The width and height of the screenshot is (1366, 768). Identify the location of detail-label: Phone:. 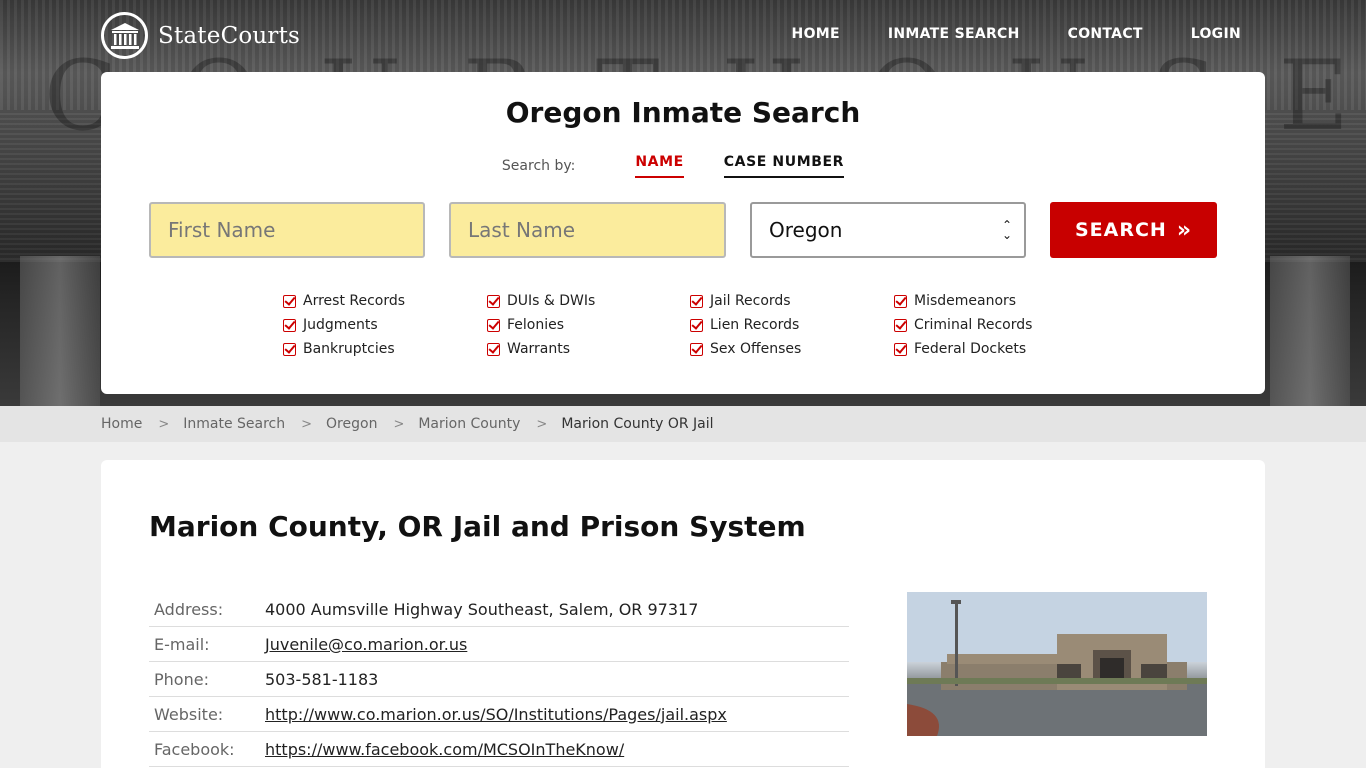
(181, 679).